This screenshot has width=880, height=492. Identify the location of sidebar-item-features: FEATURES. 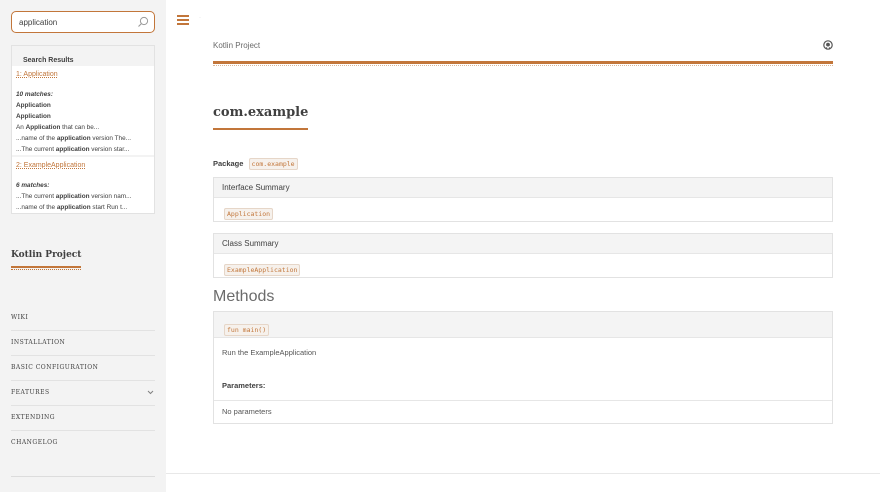
(83, 393).